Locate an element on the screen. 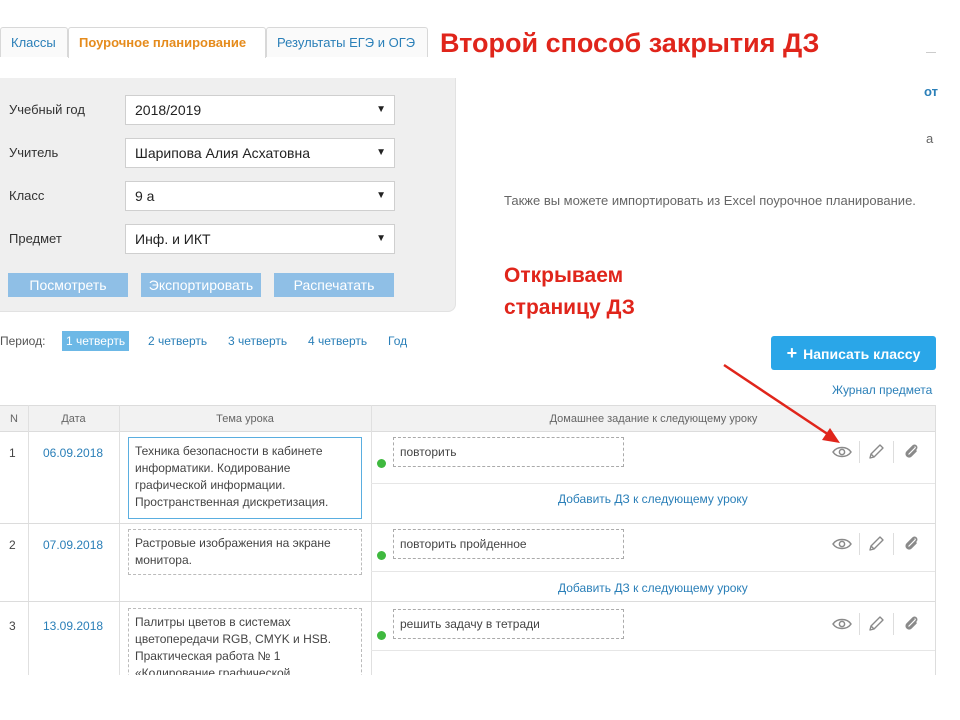  select-value: 9 а is located at coordinates (145, 196).